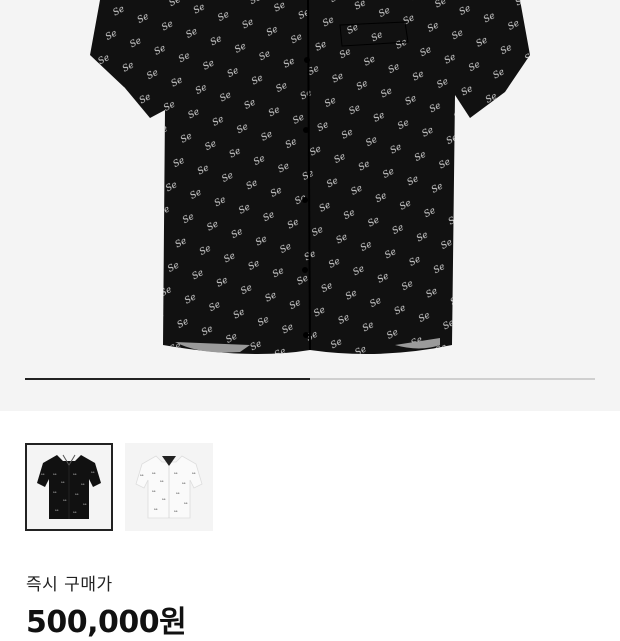 Image resolution: width=620 pixels, height=641 pixels. I want to click on white-shirt-thumbnail-icon: sesesese sesesese se sese se, so click(169, 487).